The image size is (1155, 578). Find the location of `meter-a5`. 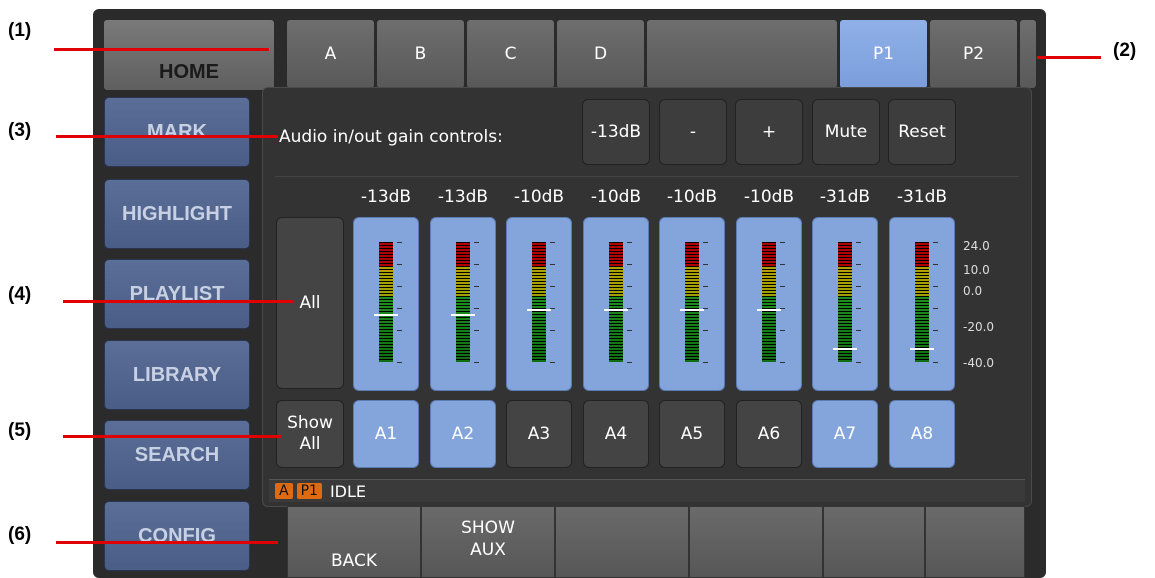

meter-a5 is located at coordinates (692, 304).